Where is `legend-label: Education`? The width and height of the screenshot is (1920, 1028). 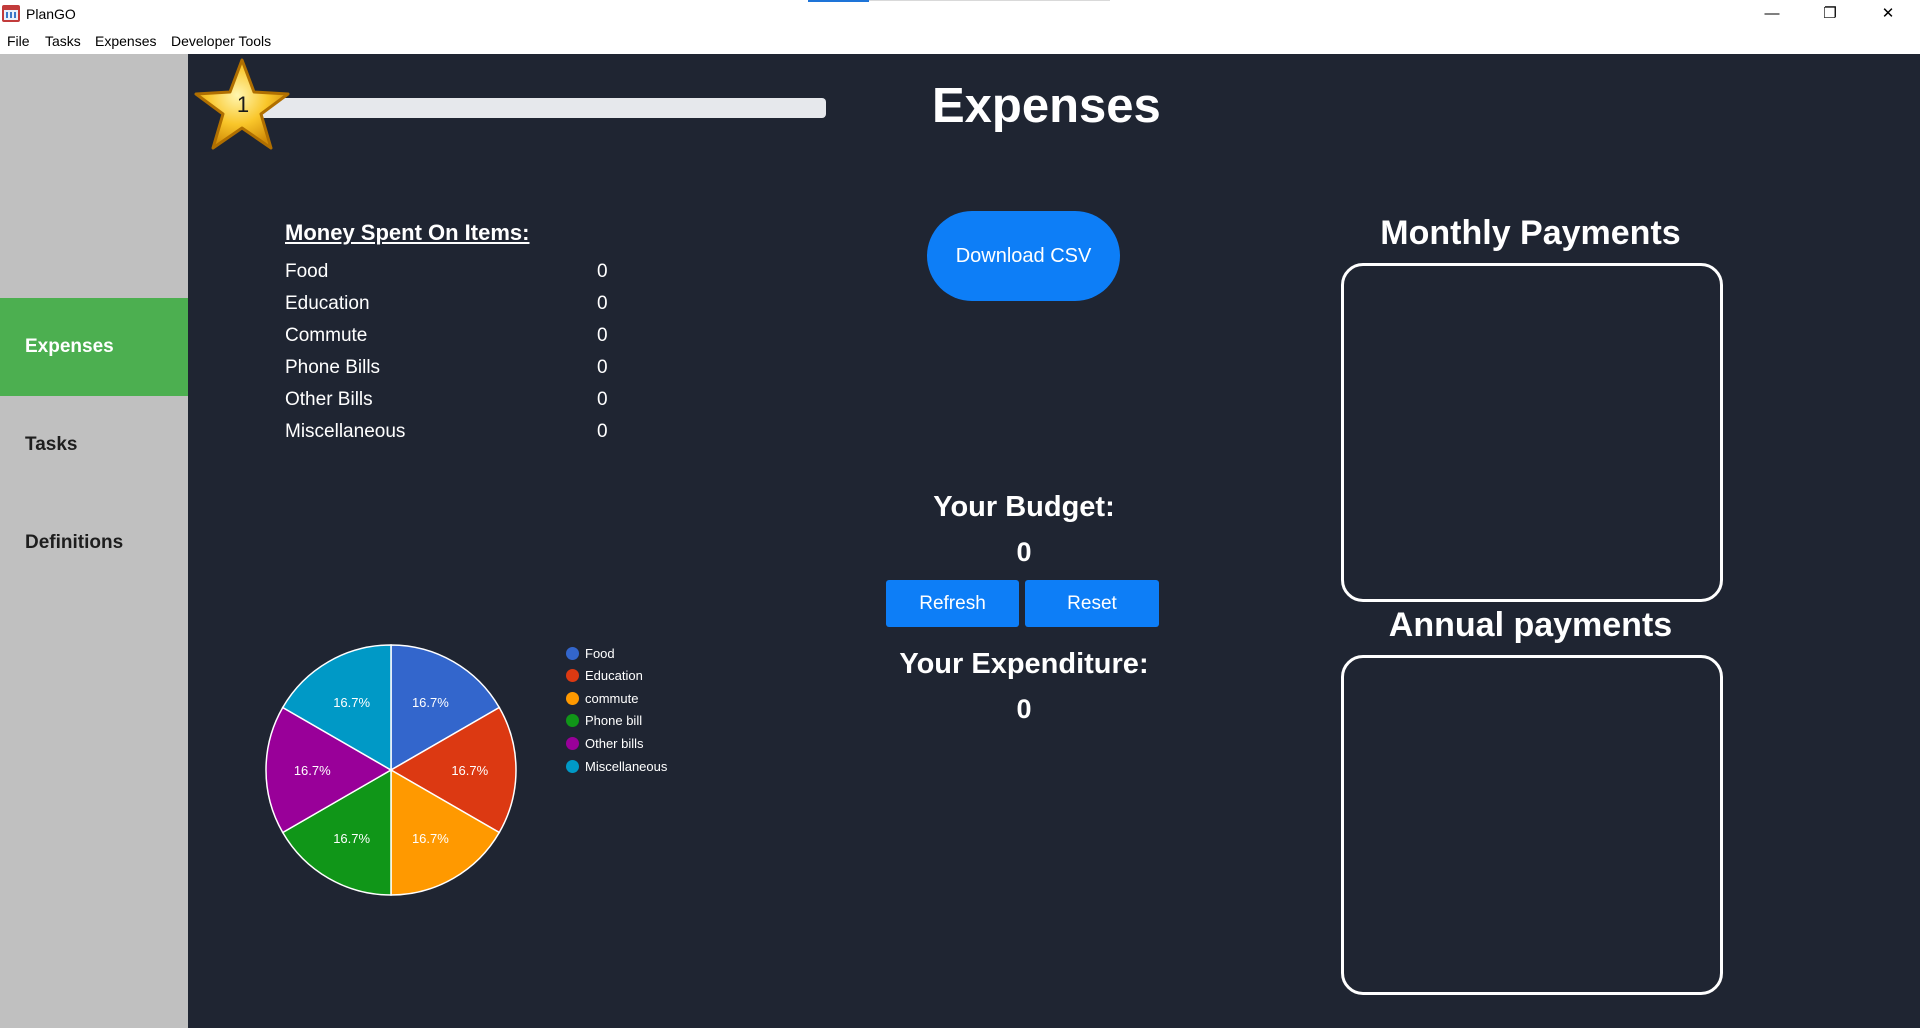 legend-label: Education is located at coordinates (614, 676).